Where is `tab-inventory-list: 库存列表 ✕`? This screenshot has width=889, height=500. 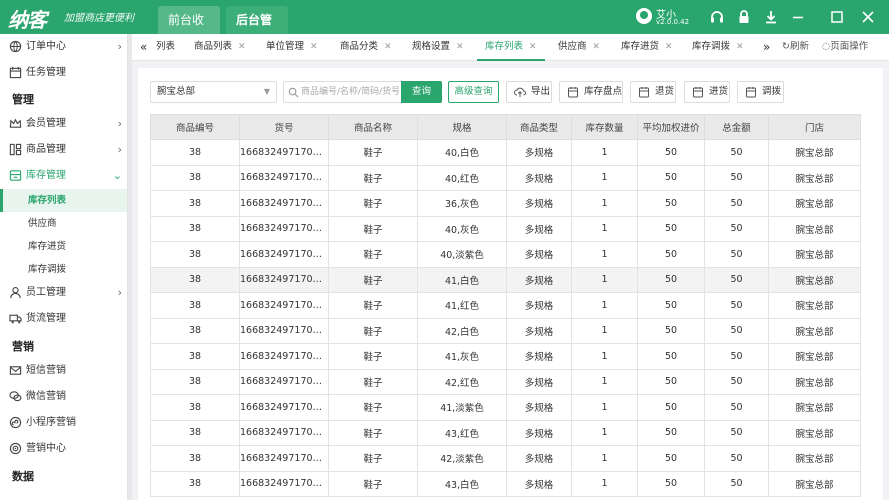
tab-inventory-list: 库存列表 ✕ is located at coordinates (511, 47).